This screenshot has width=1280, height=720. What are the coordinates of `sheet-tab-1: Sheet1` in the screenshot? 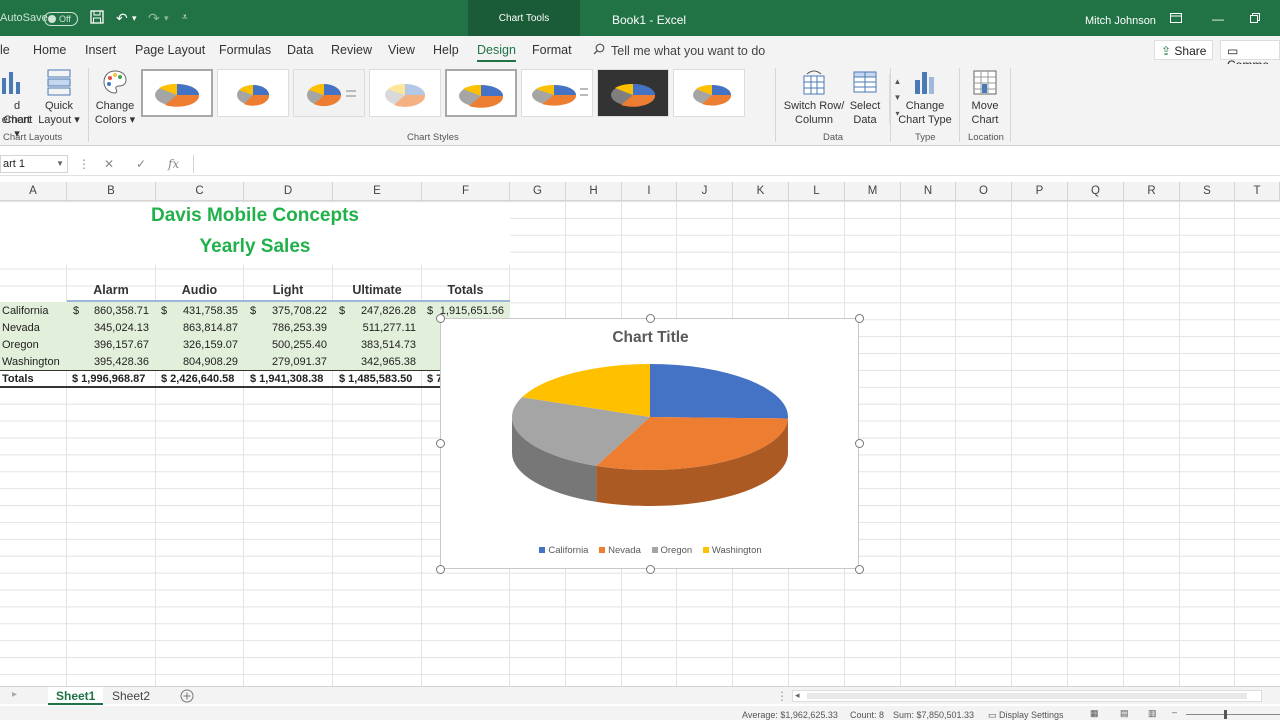 It's located at (76, 696).